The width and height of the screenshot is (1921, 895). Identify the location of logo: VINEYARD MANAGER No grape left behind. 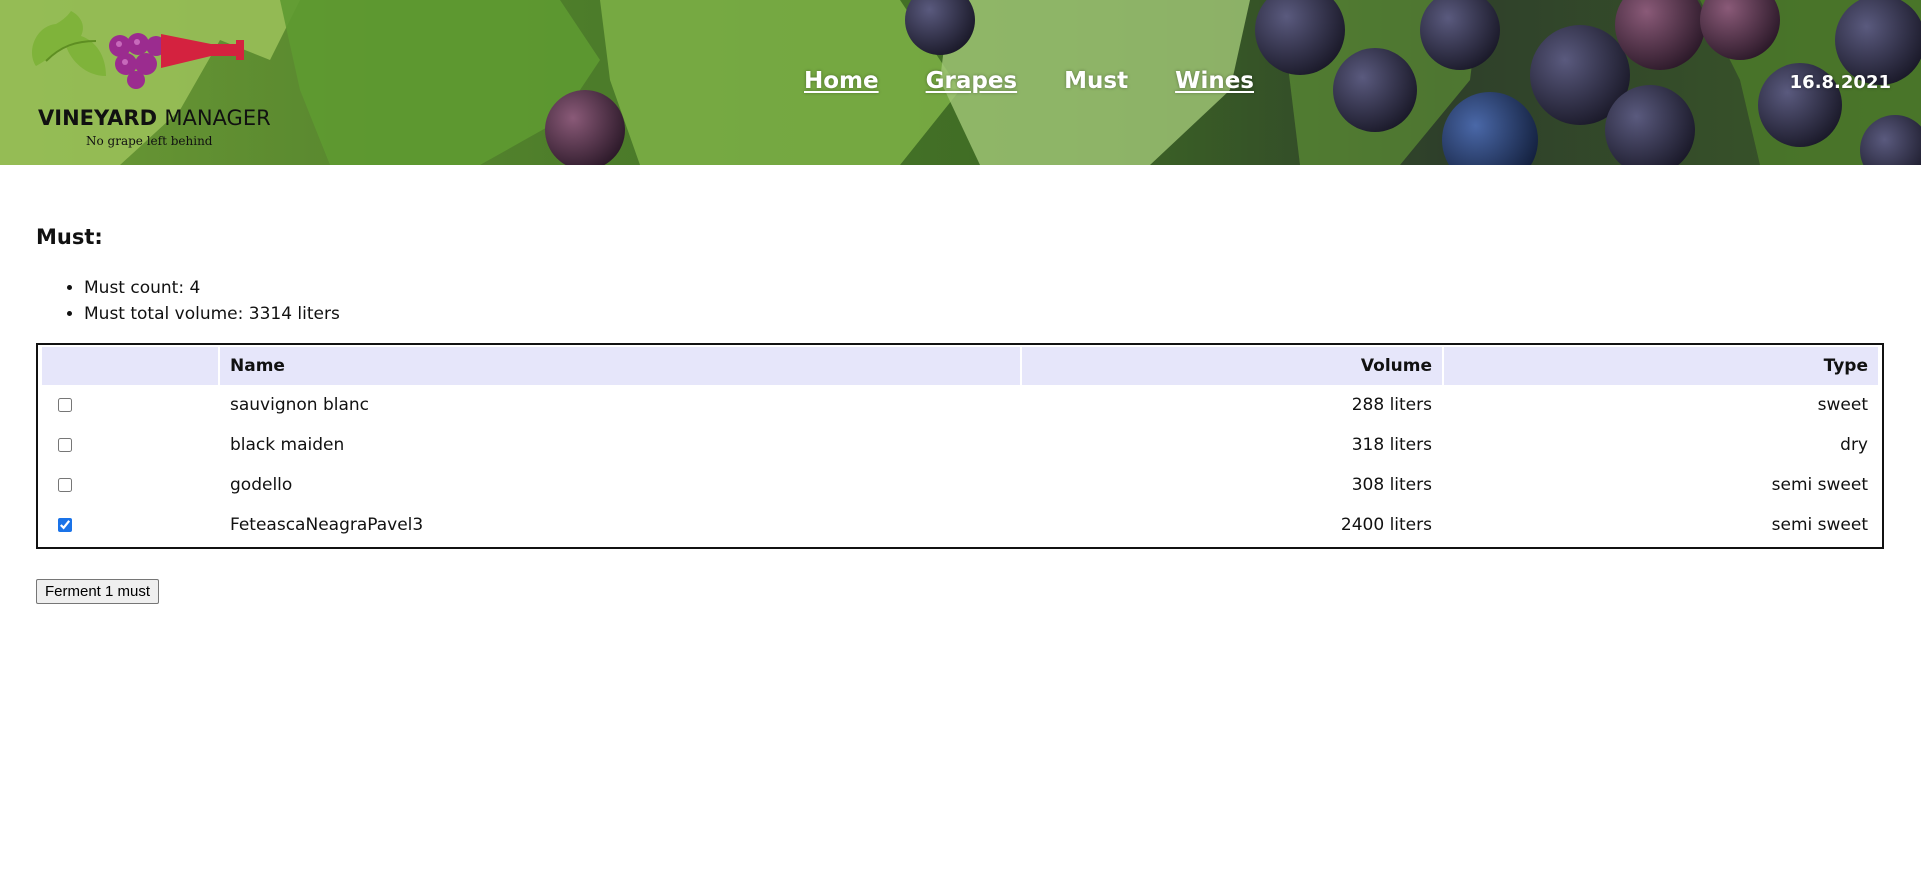
(151, 81).